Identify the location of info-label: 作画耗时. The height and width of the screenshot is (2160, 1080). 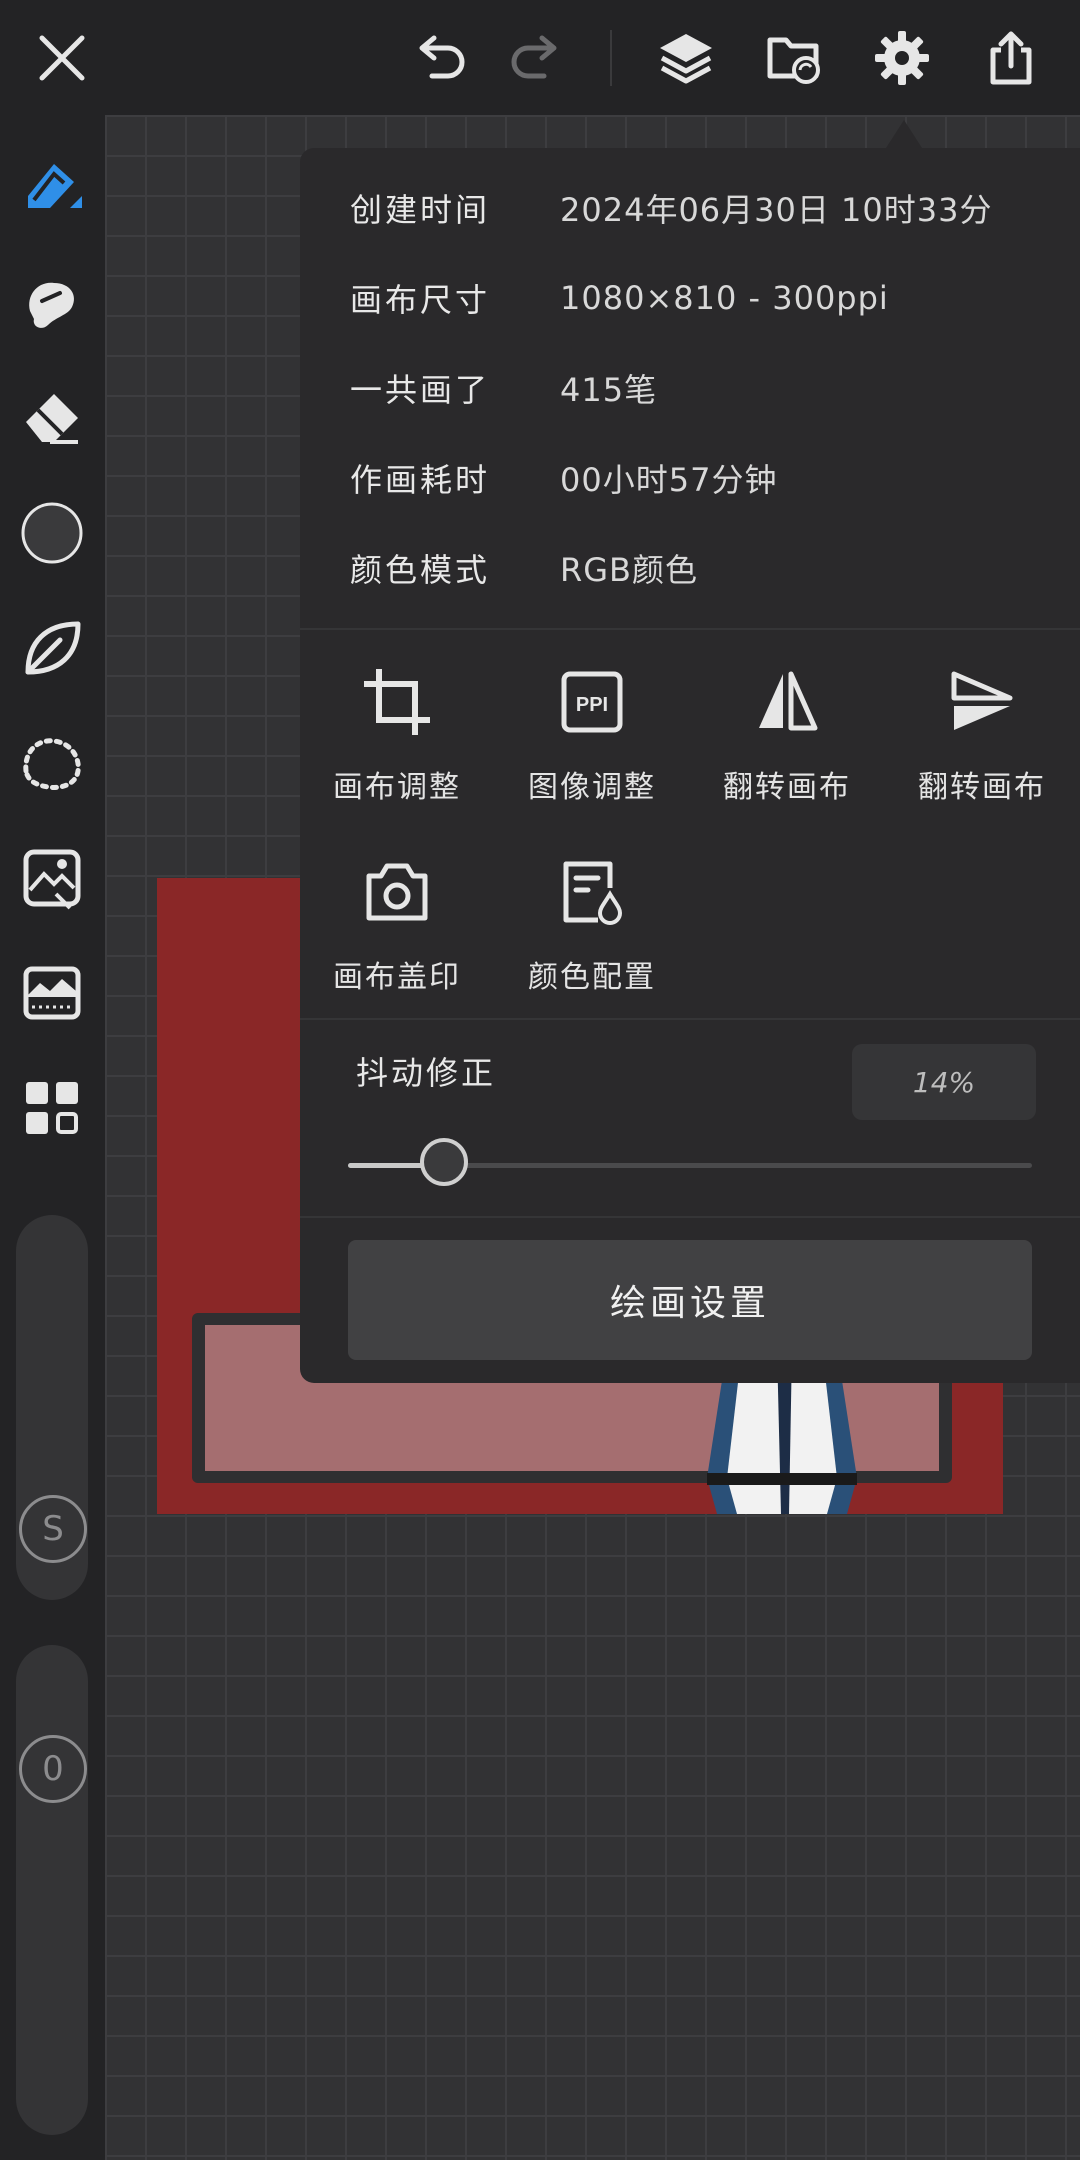
(420, 480).